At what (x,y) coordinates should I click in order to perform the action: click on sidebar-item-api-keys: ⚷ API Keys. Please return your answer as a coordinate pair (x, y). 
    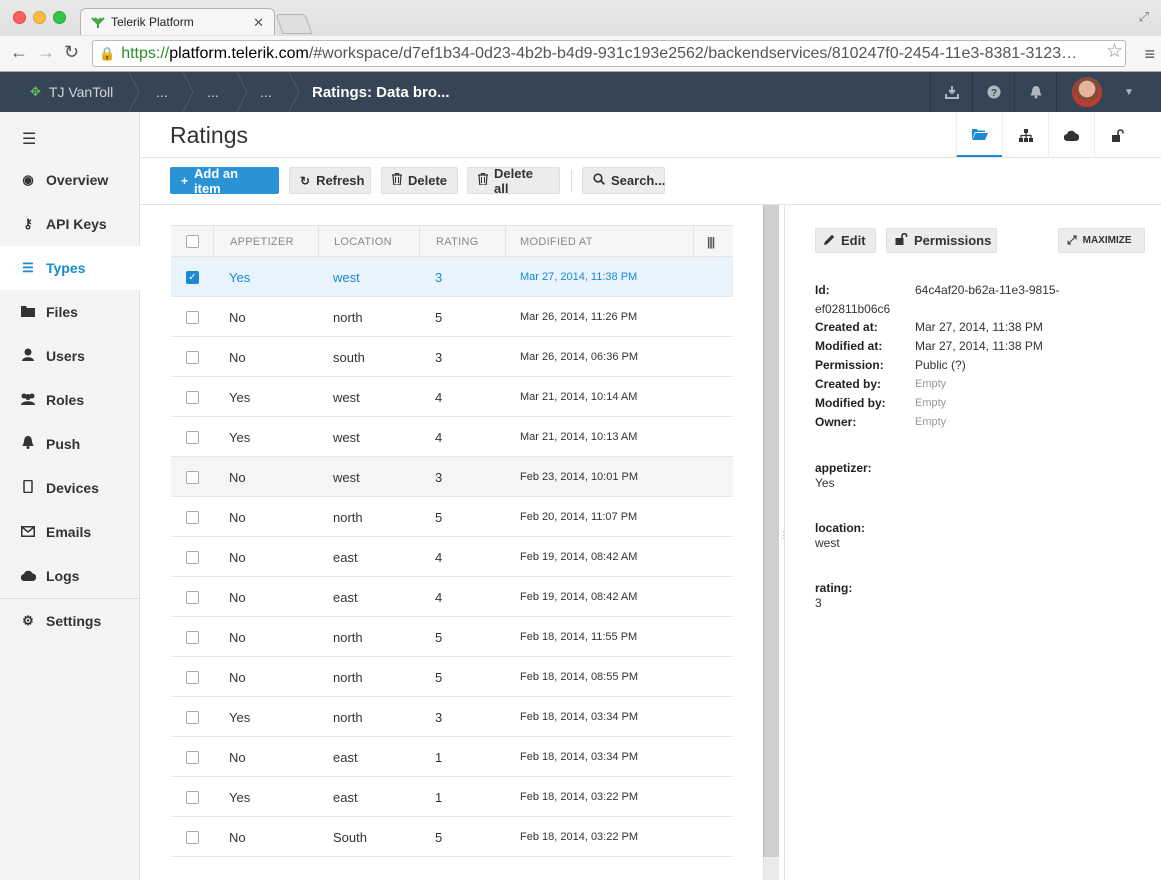
    Looking at the image, I should click on (70, 224).